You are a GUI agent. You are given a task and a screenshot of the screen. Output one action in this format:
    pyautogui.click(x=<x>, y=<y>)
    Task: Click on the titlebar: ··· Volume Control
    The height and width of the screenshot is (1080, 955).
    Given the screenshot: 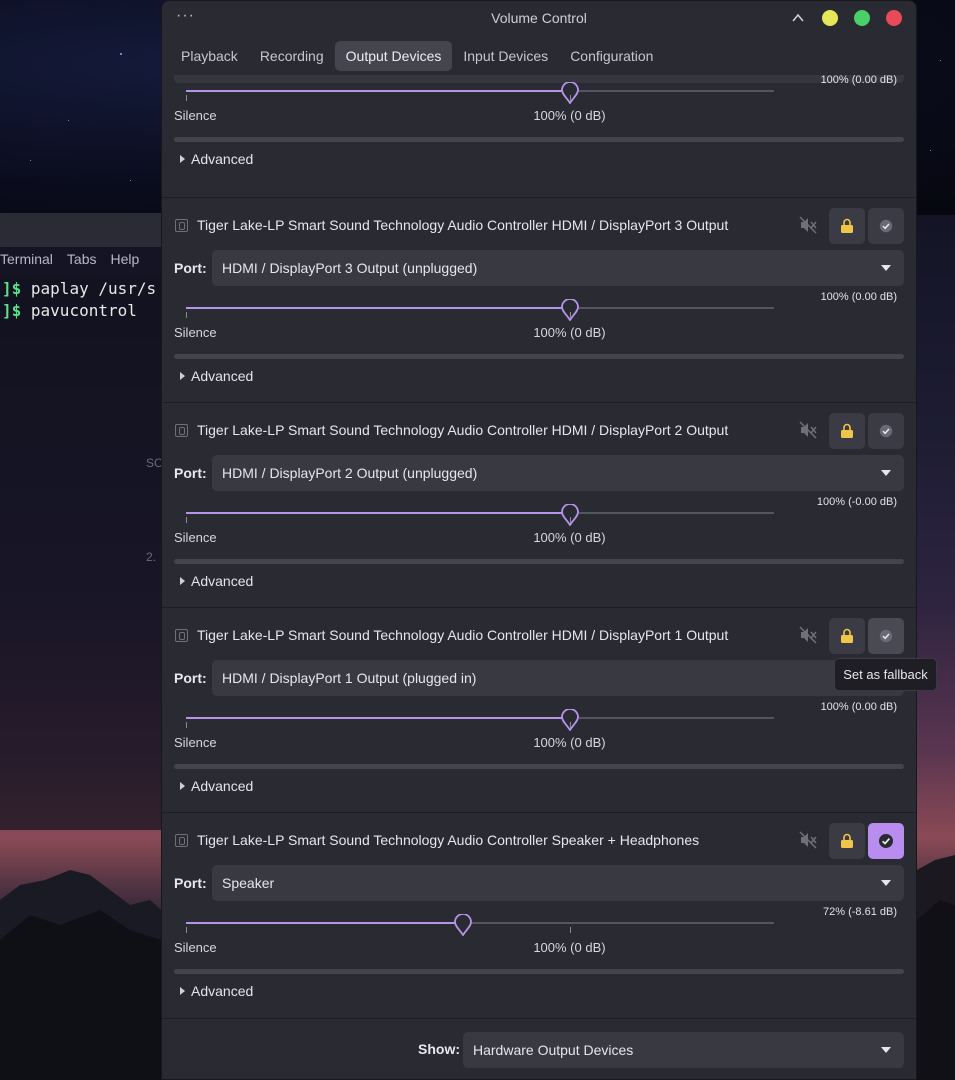 What is the action you would take?
    pyautogui.click(x=539, y=18)
    